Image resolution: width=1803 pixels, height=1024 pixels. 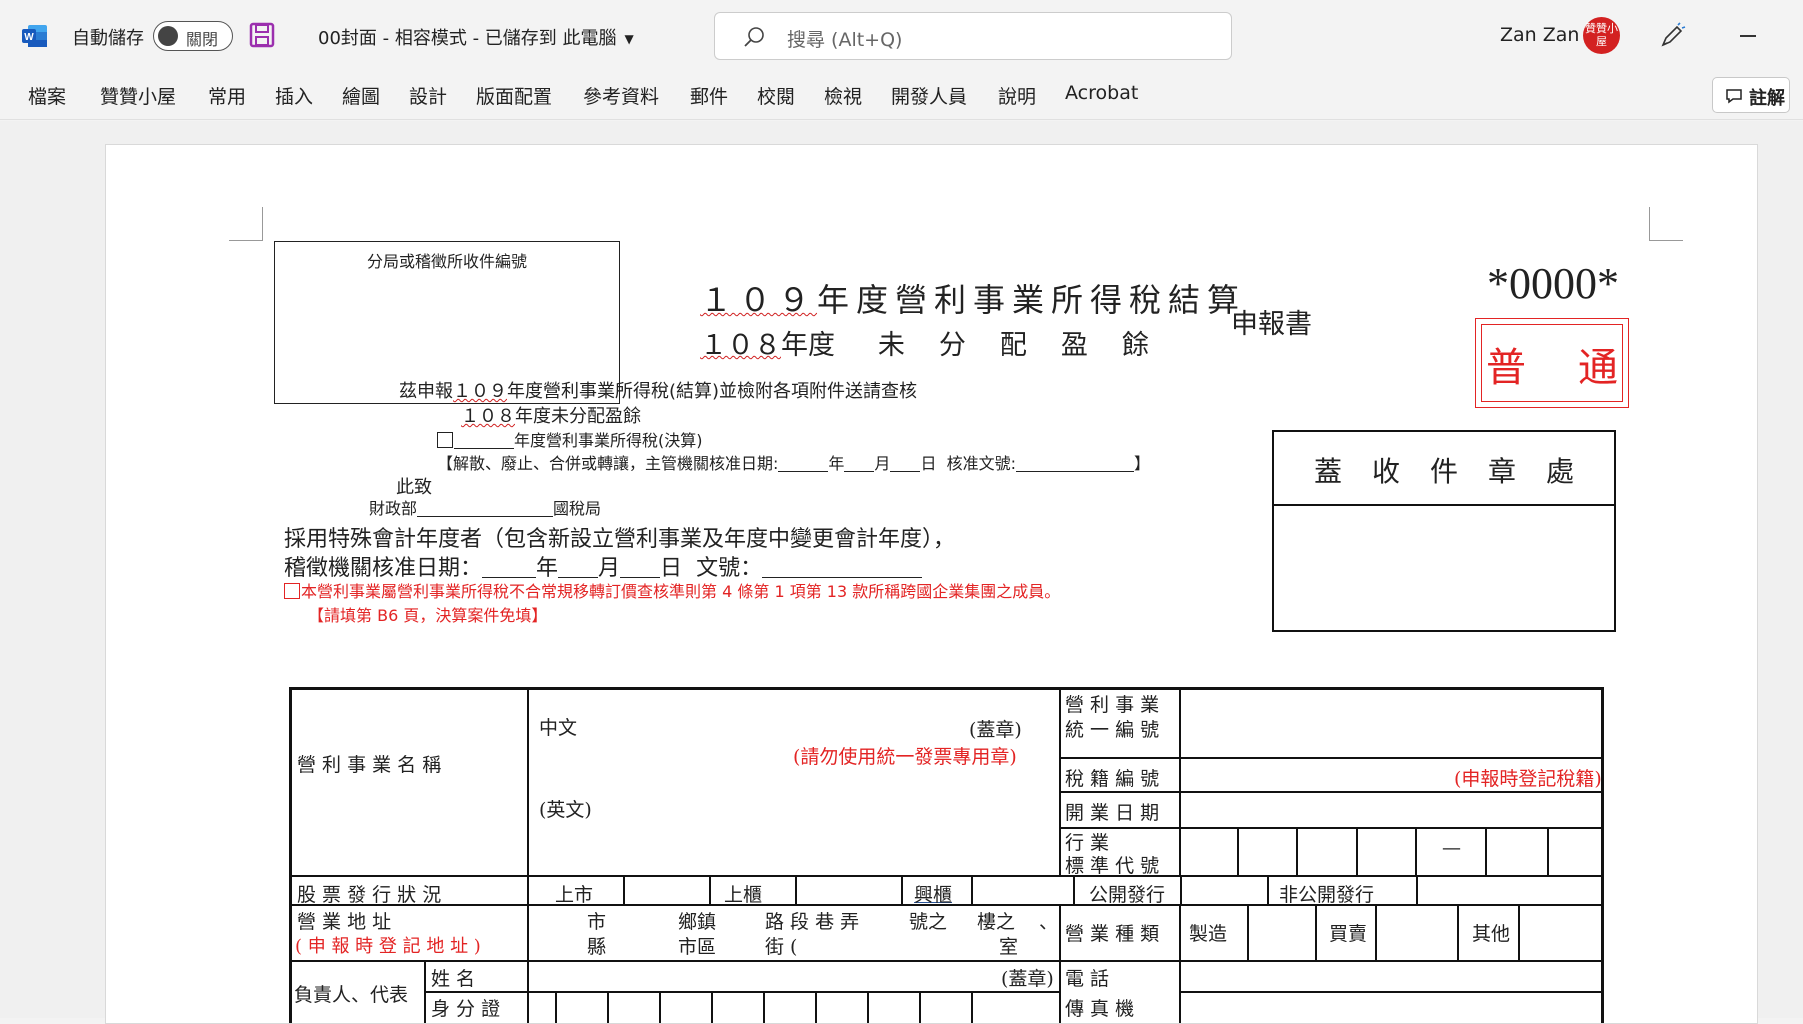 I want to click on approval-ref-blank, so click(x=1075, y=463).